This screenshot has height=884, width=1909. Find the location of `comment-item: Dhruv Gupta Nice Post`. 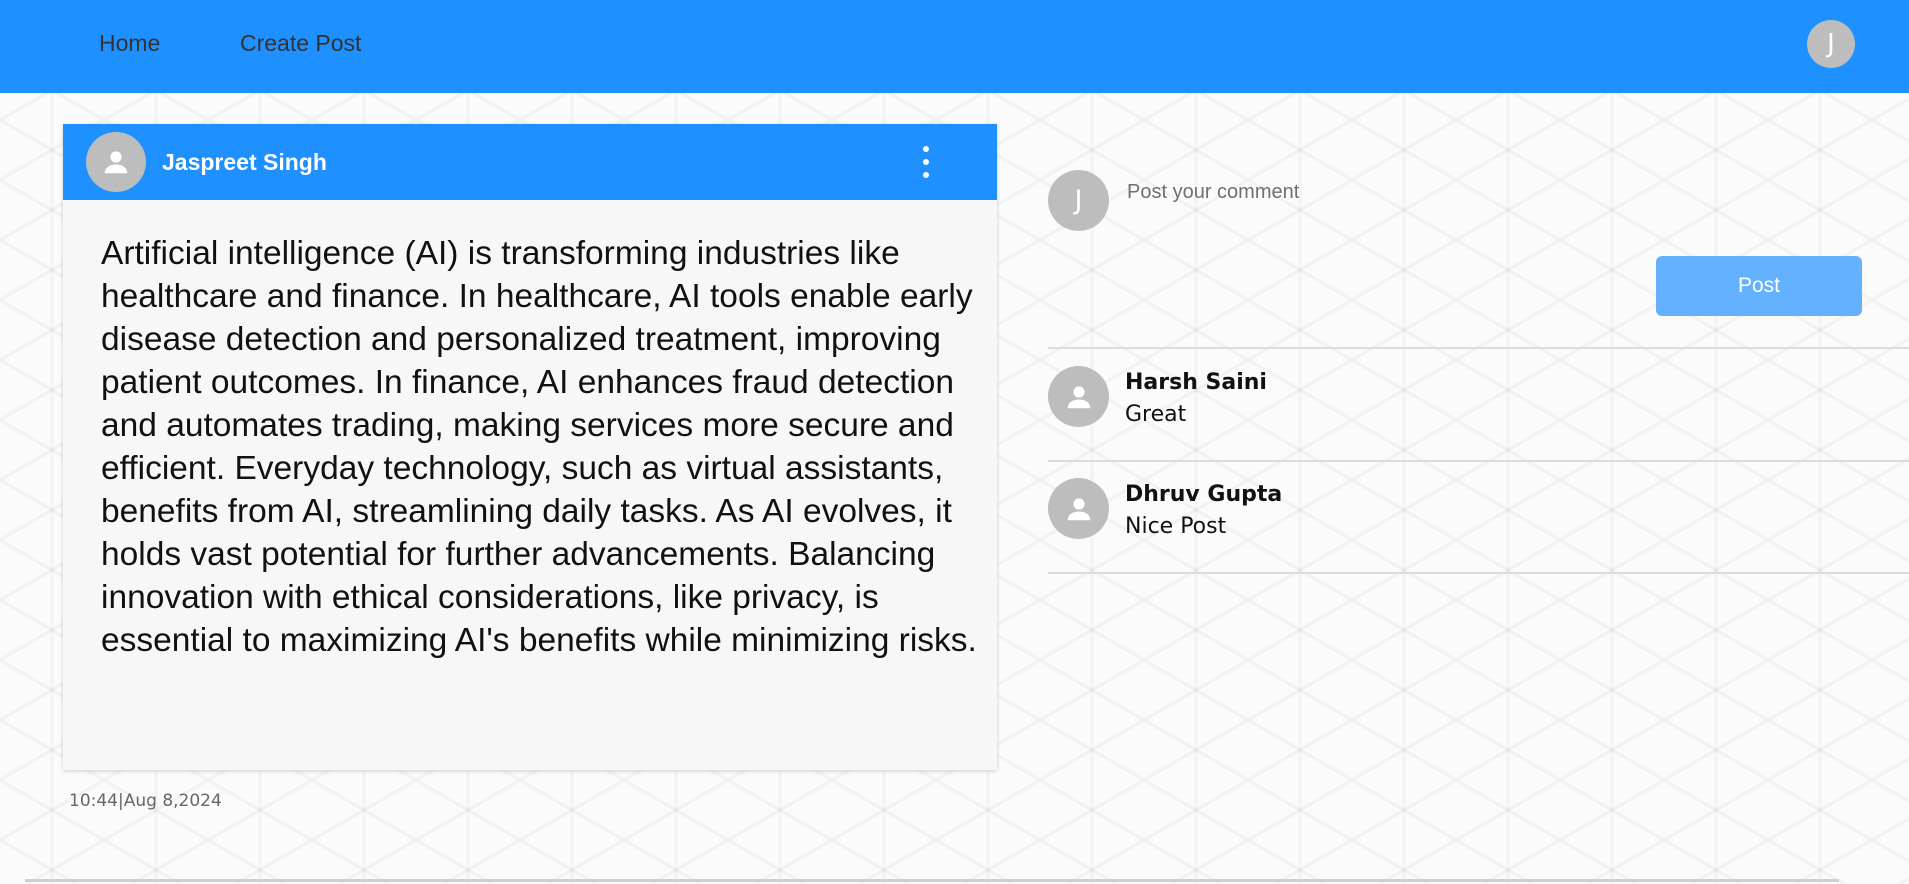

comment-item: Dhruv Gupta Nice Post is located at coordinates (1398, 518).